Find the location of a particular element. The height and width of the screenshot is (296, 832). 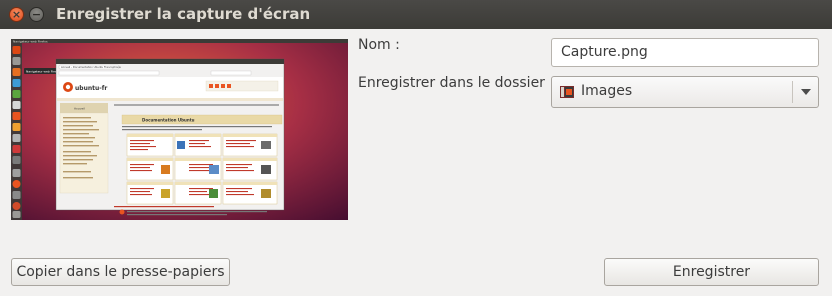

minimize-window-button: − is located at coordinates (36, 14).